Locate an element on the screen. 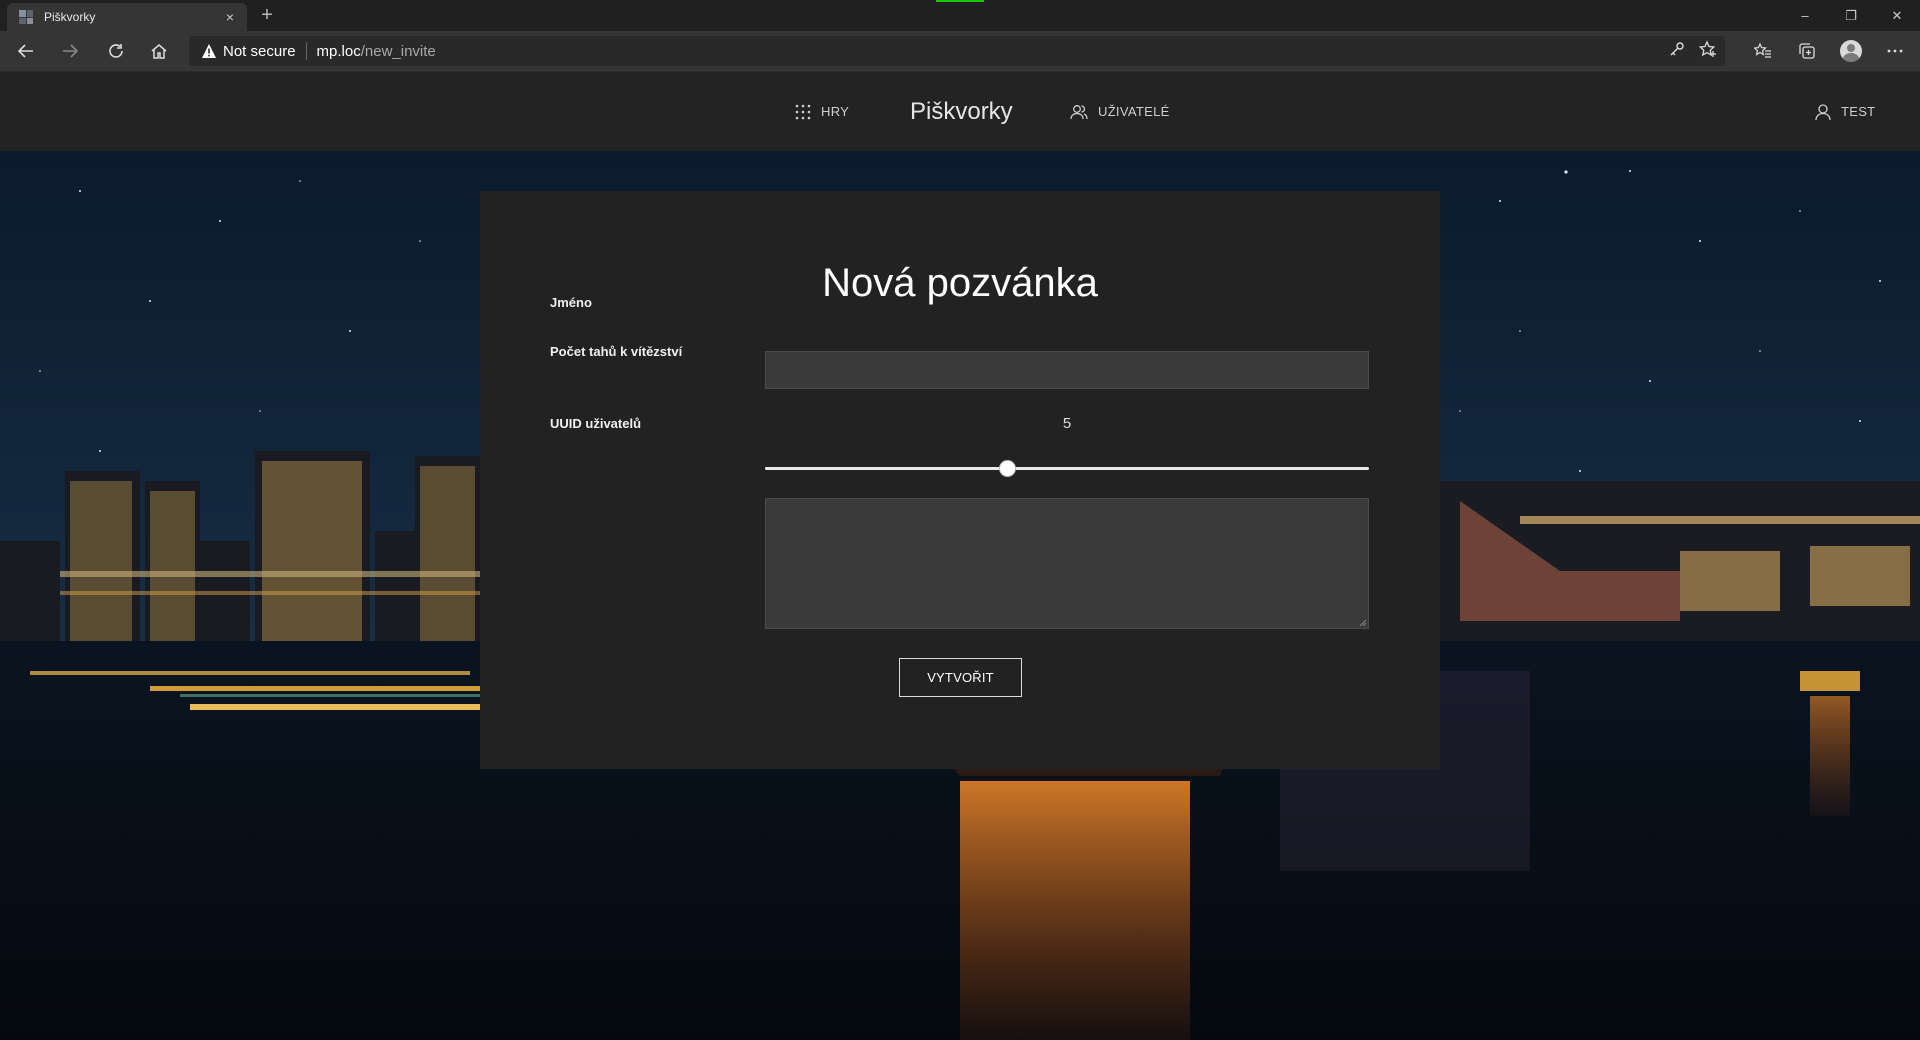 Image resolution: width=1920 pixels, height=1040 pixels. page-title: Nová pozvánka is located at coordinates (960, 283).